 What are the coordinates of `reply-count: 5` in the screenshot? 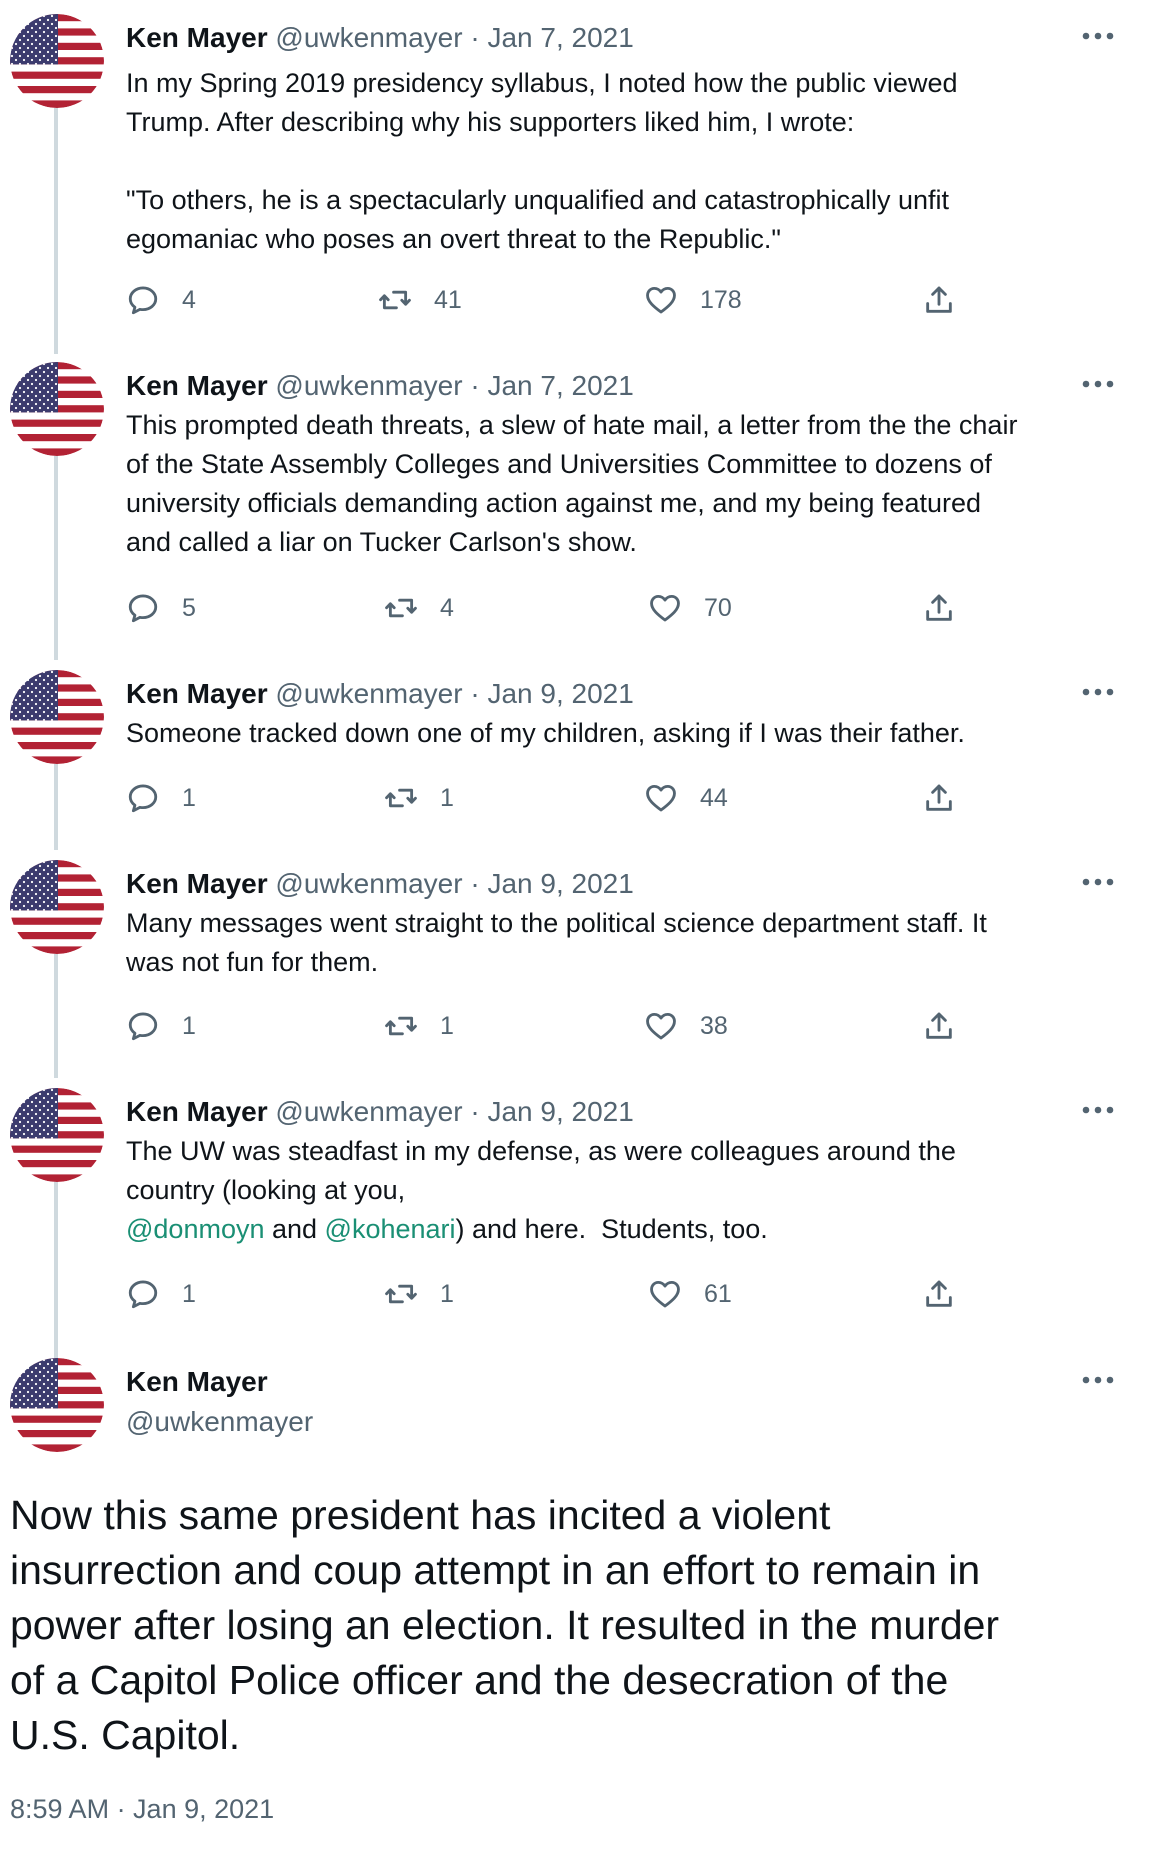 It's located at (189, 607).